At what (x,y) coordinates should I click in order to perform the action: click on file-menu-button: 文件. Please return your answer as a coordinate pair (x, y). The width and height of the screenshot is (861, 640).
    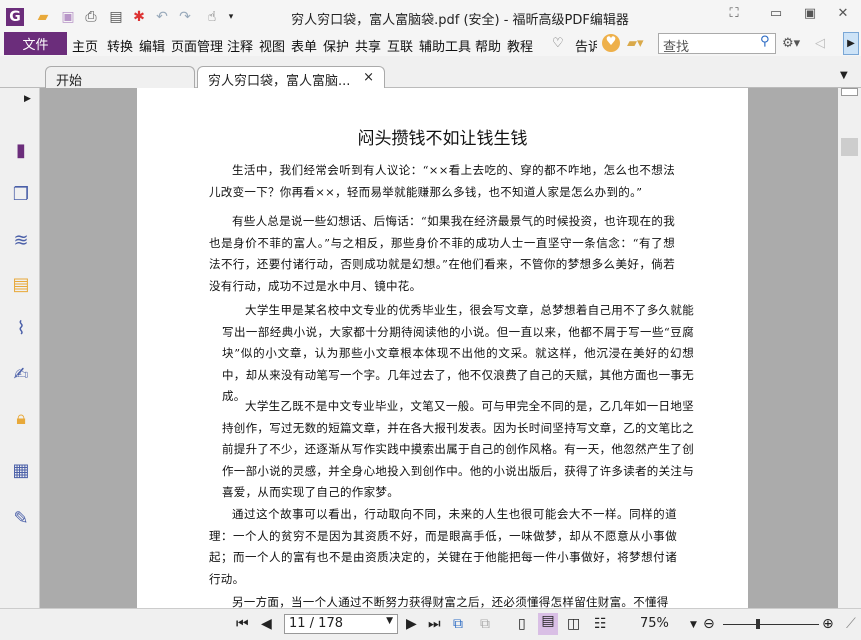
    Looking at the image, I should click on (35, 43).